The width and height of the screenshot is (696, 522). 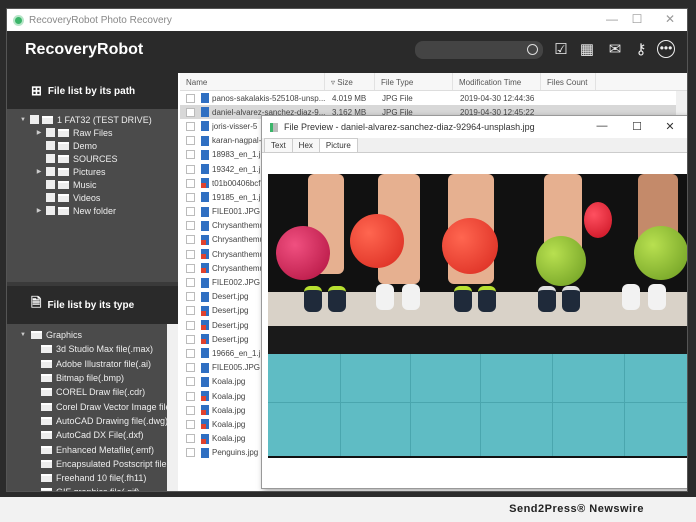 What do you see at coordinates (305, 145) in the screenshot?
I see `tab-hex: Hex` at bounding box center [305, 145].